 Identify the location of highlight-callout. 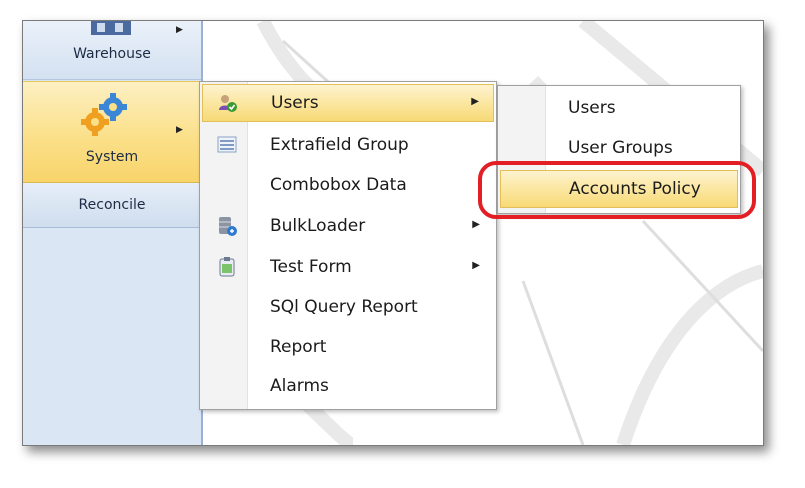
(617, 190).